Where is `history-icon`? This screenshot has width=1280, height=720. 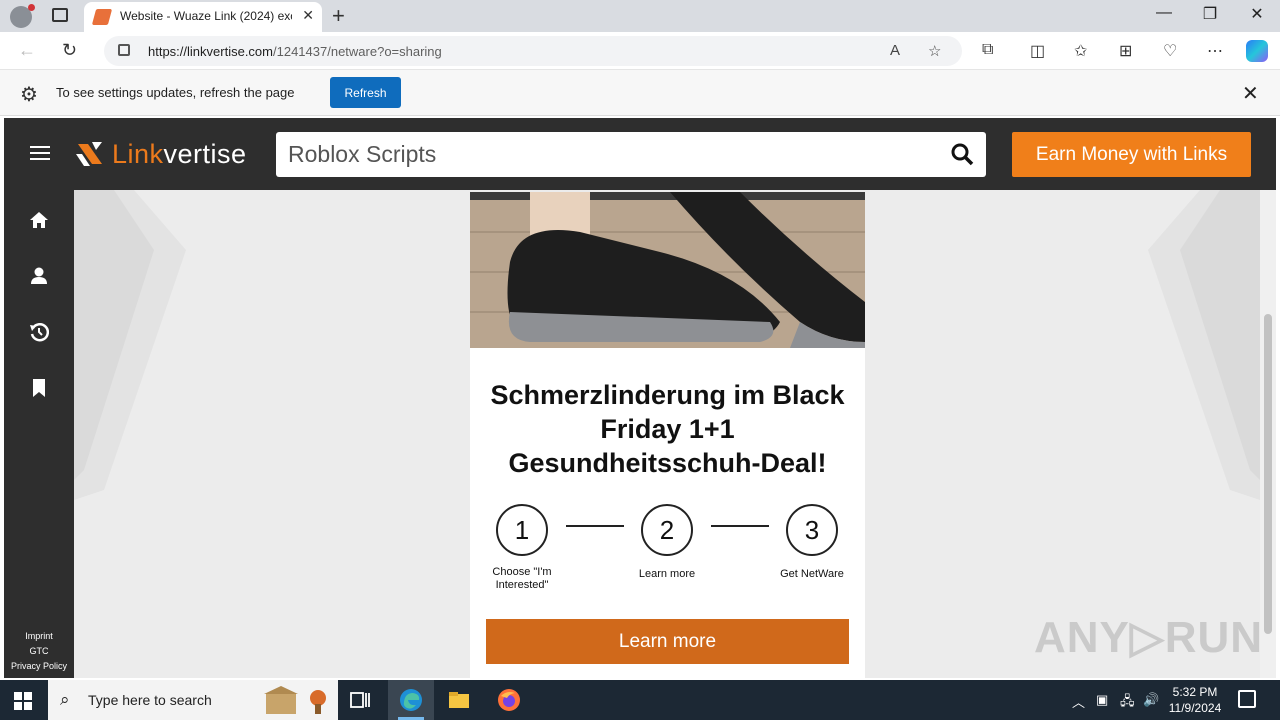
history-icon is located at coordinates (39, 332).